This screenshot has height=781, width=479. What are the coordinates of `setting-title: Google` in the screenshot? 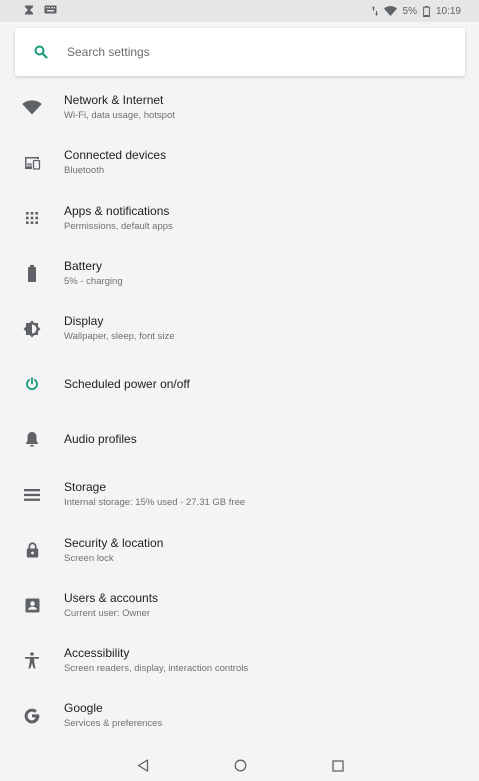 It's located at (83, 708).